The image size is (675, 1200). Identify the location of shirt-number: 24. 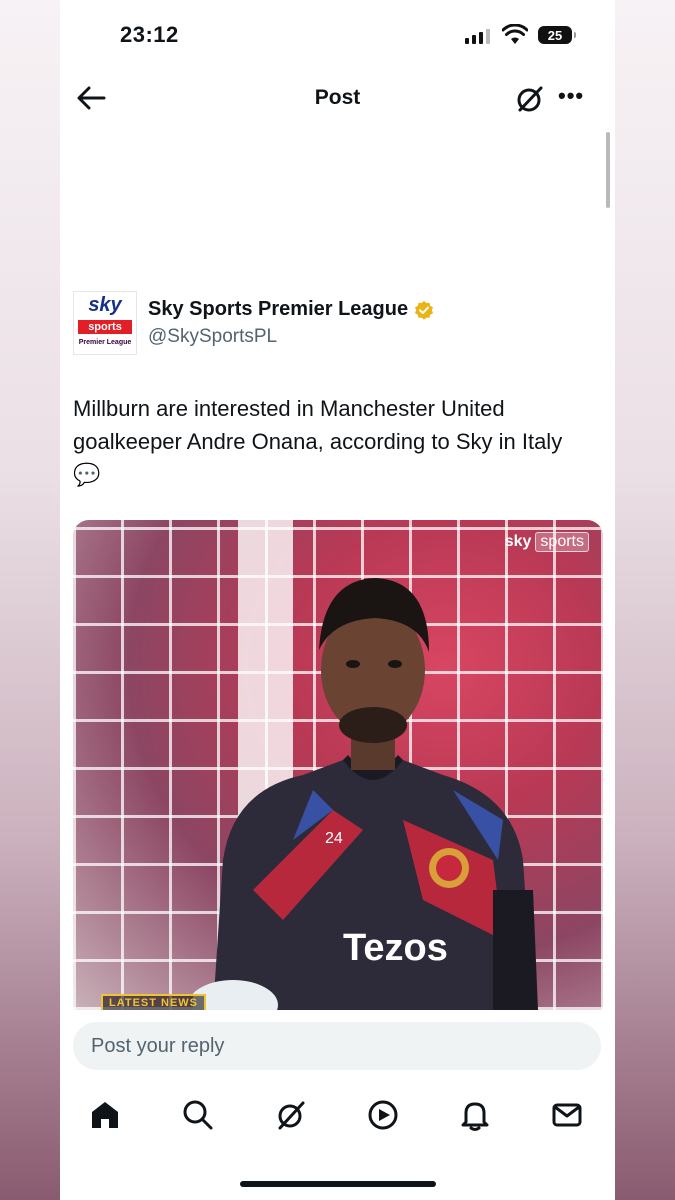
(334, 838).